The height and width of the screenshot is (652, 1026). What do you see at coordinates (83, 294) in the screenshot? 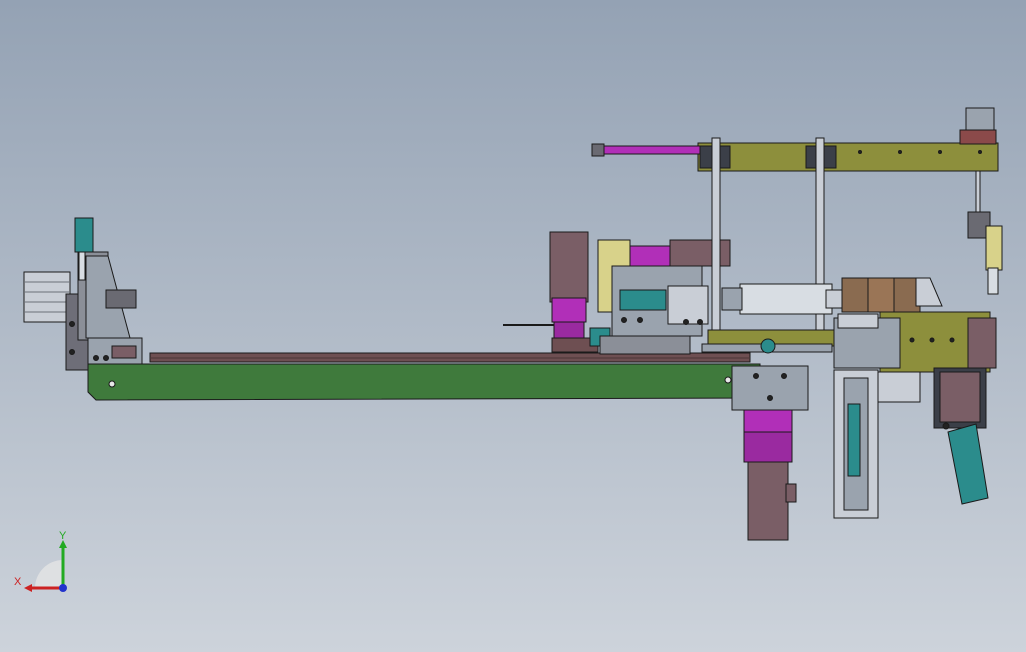
I see `left-end-station` at bounding box center [83, 294].